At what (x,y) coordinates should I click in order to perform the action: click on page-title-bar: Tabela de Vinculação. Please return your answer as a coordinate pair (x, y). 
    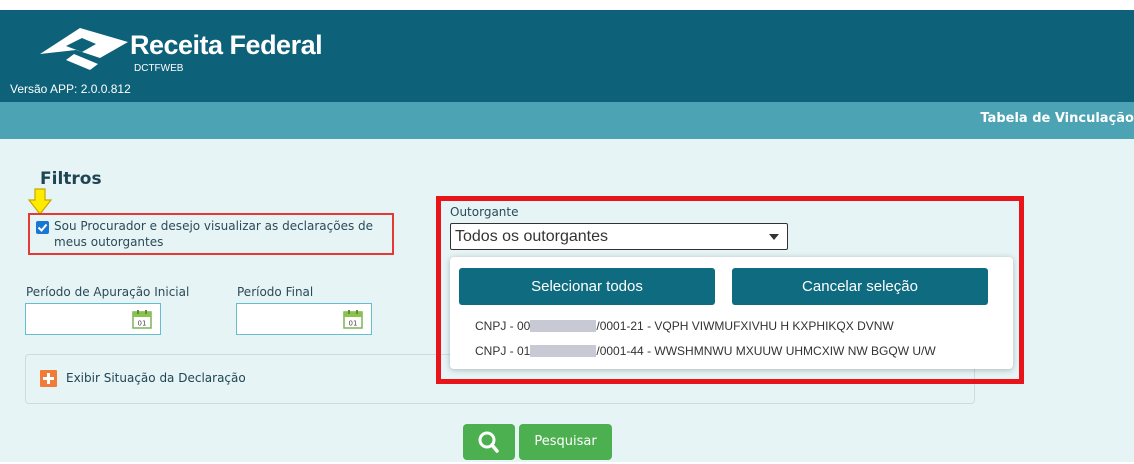
    Looking at the image, I should click on (567, 120).